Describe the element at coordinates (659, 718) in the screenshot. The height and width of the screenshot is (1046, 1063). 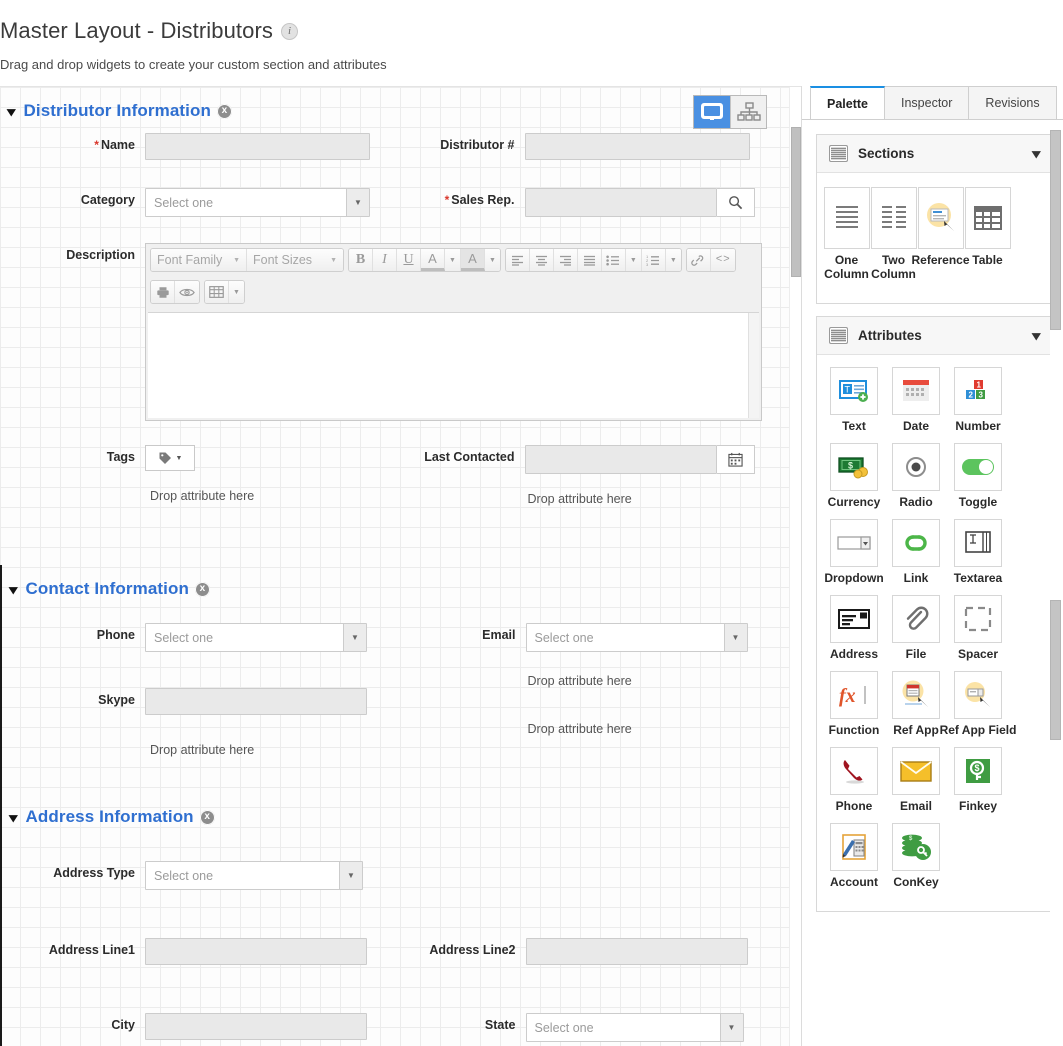
I see `drop-hint-contact-right: Drop attribute here` at that location.